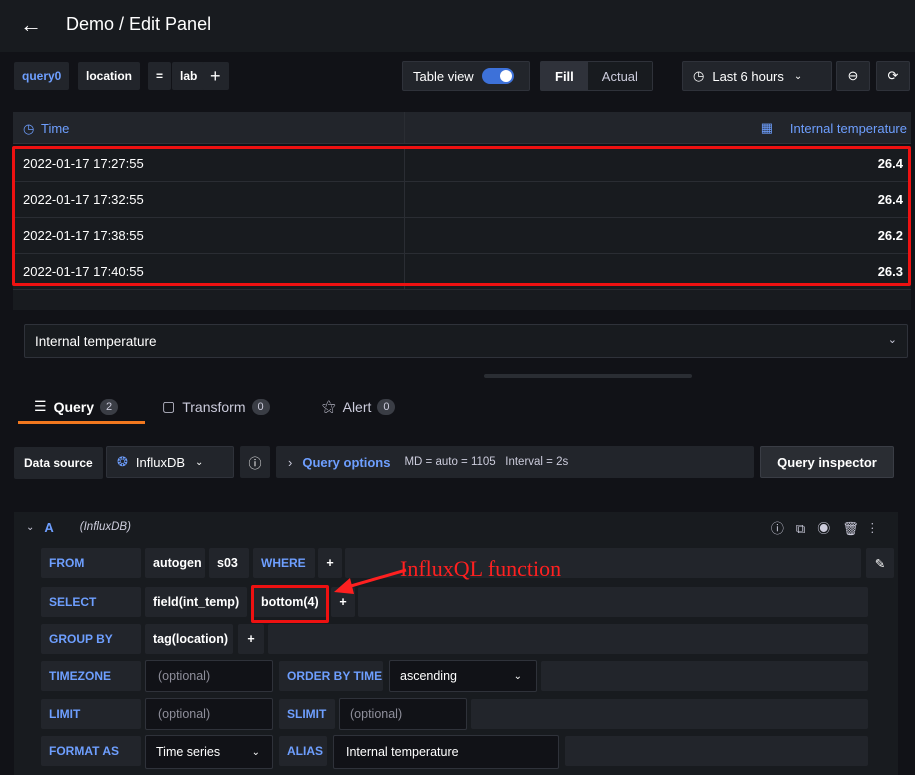  Describe the element at coordinates (160, 462) in the screenshot. I see `datasource-name: InfluxDB` at that location.